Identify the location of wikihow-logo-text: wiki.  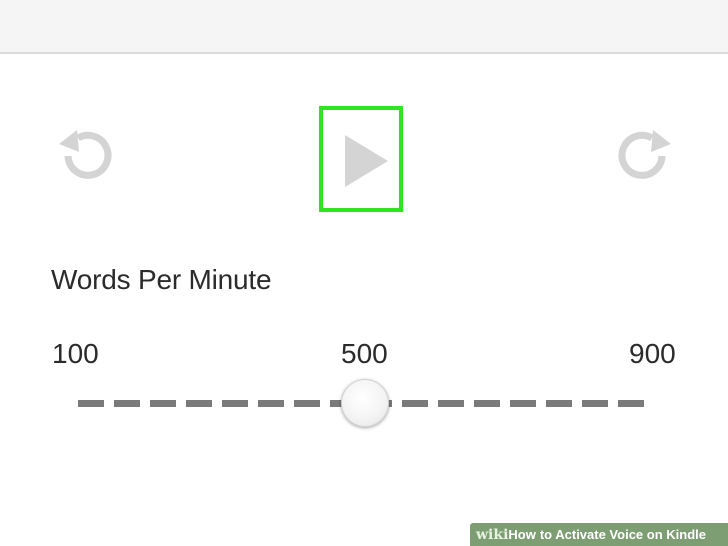
(492, 534).